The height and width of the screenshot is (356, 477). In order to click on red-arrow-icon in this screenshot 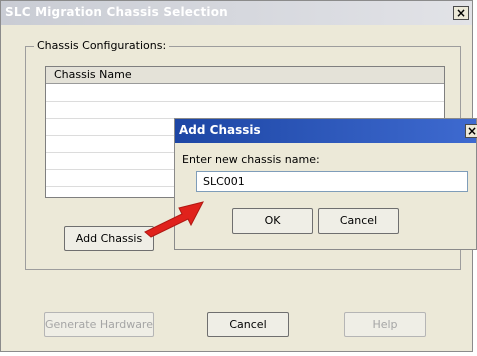, I will do `click(174, 219)`.